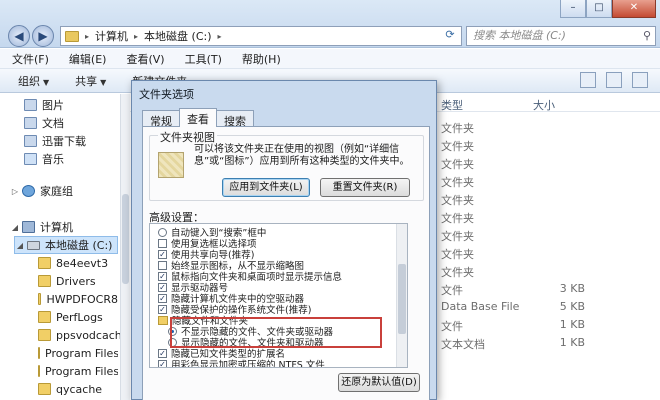 Image resolution: width=660 pixels, height=400 pixels. I want to click on sidebar-item-label: HWPDFOCR8, so click(82, 299).